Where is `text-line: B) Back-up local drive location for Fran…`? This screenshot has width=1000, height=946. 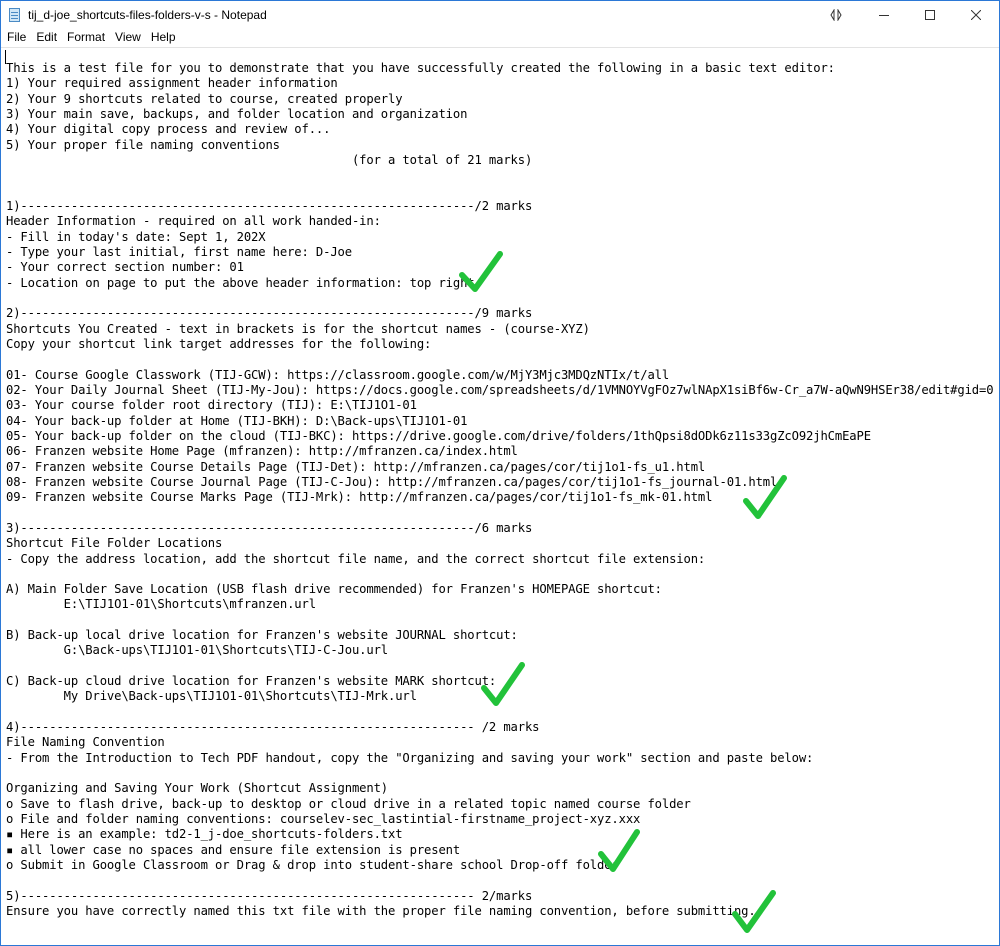 text-line: B) Back-up local drive location for Fran… is located at coordinates (262, 635).